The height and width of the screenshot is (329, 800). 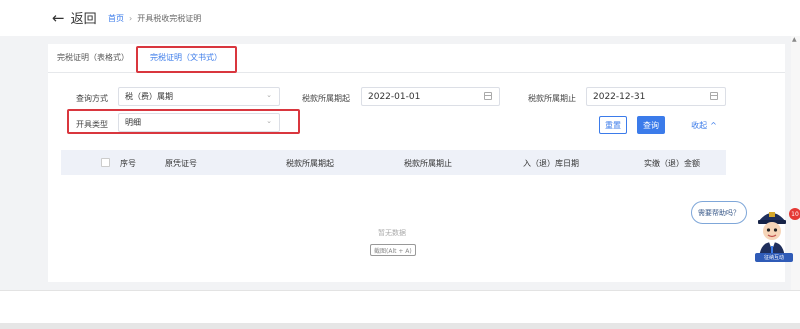 What do you see at coordinates (186, 59) in the screenshot?
I see `tab-highlight-box` at bounding box center [186, 59].